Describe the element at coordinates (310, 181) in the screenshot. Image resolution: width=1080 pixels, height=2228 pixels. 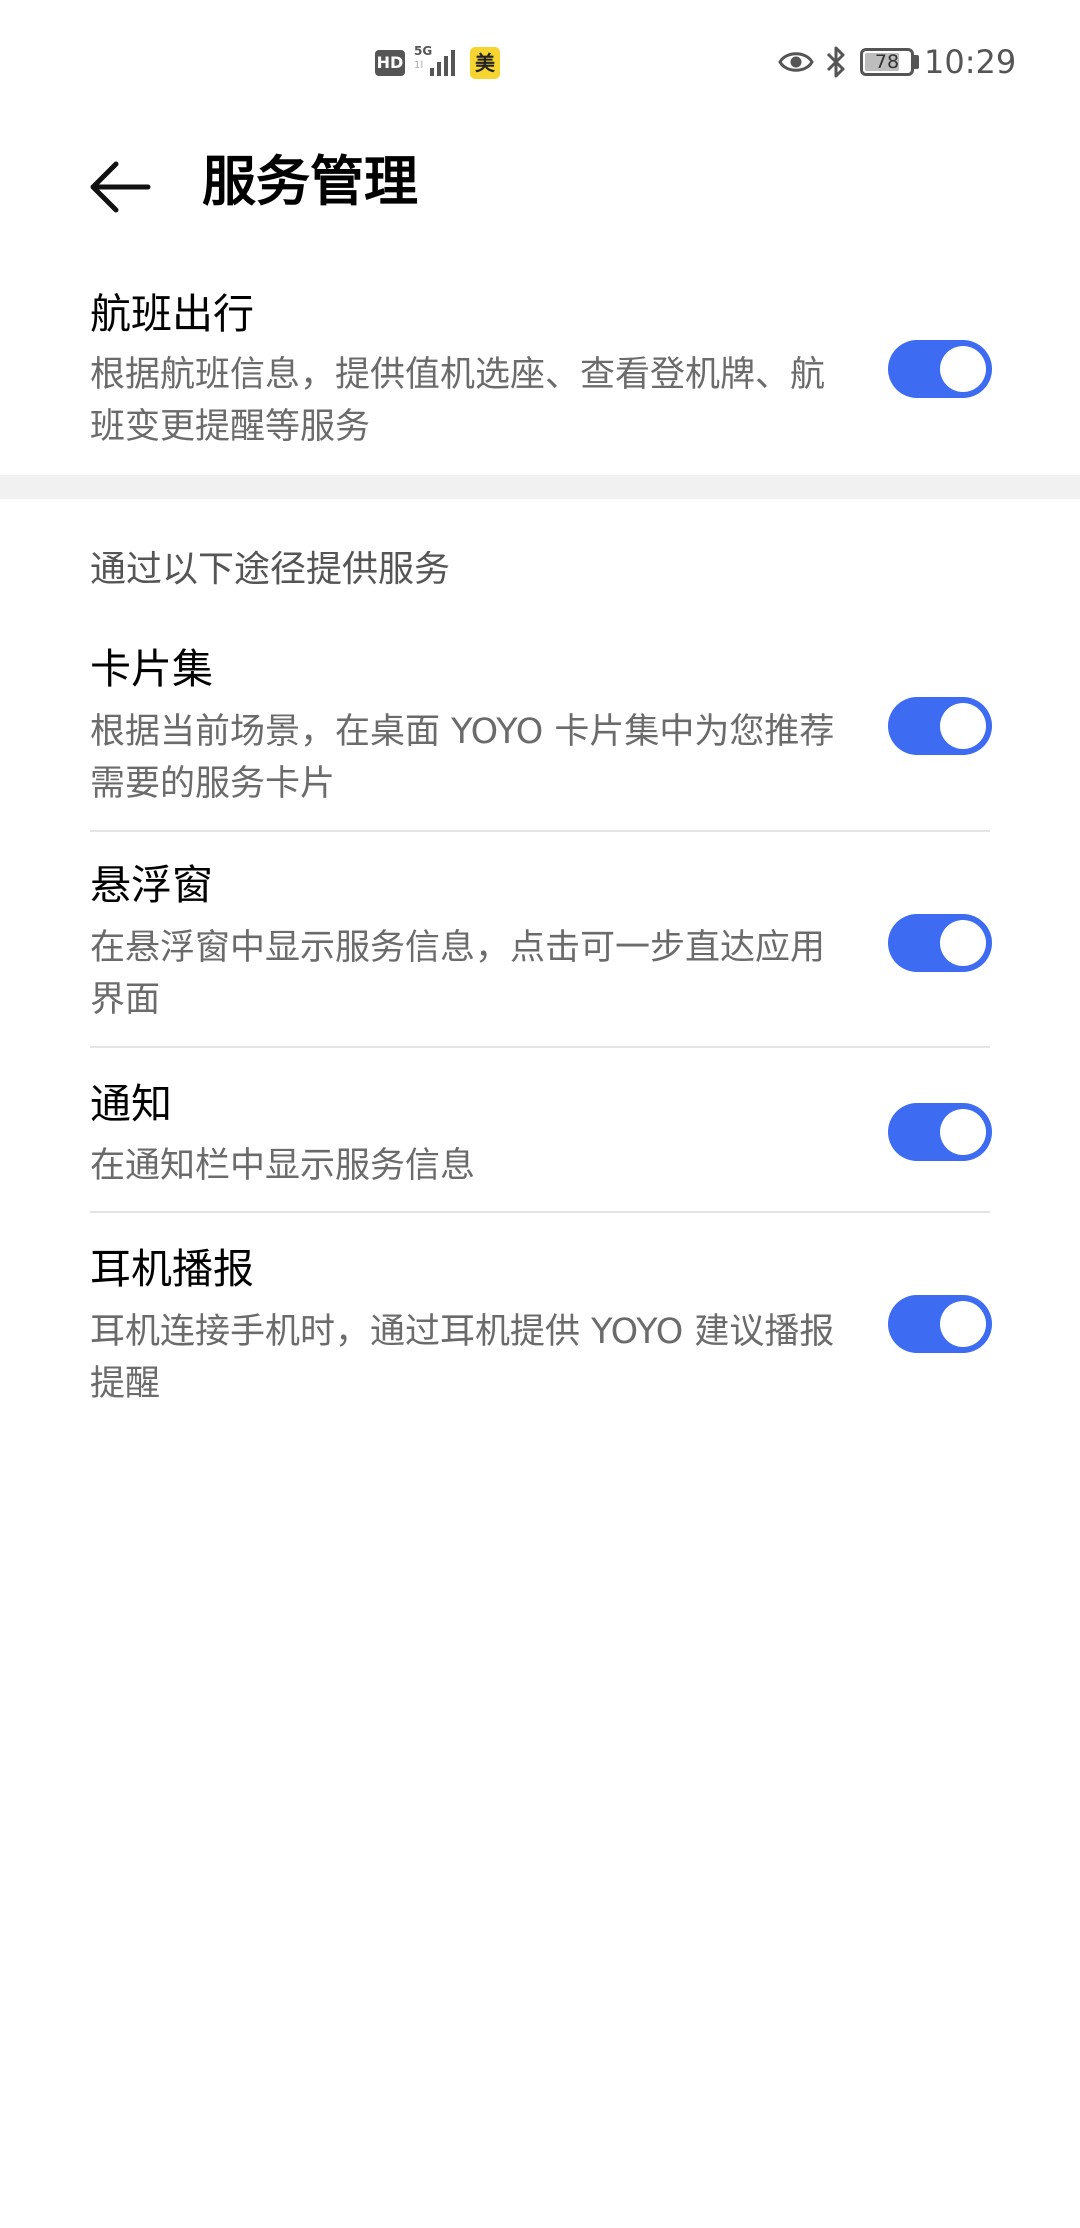
I see `page-title: 服务管理` at that location.